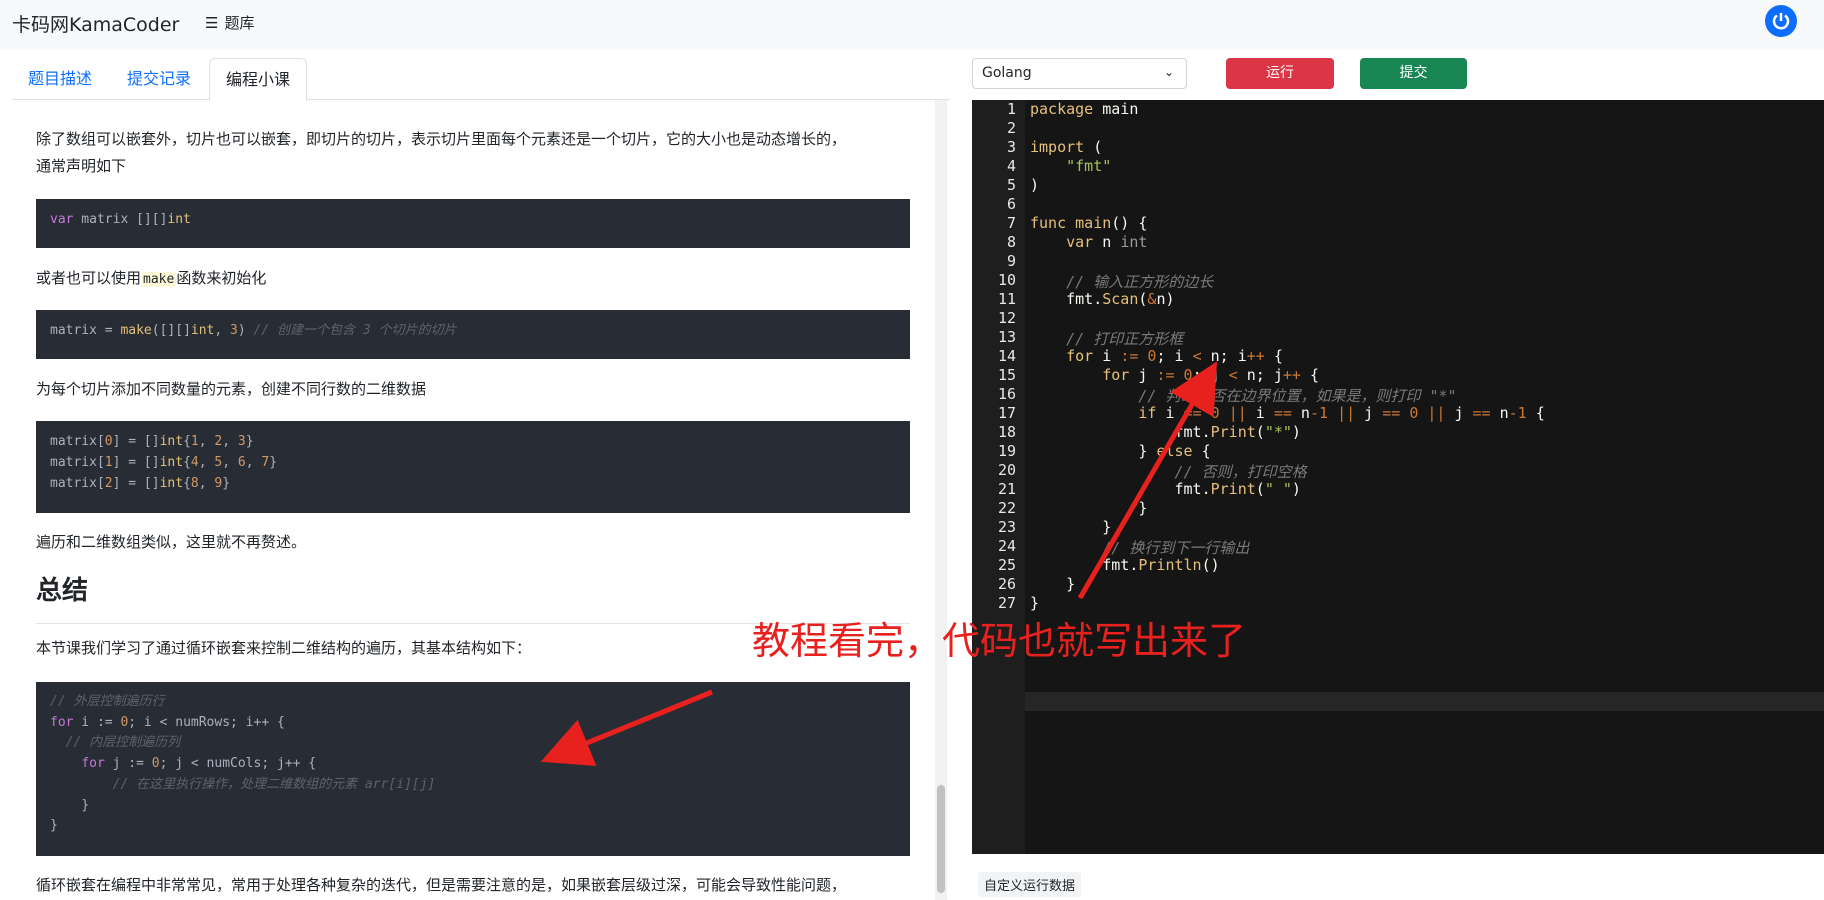  I want to click on arrow-to-editor, so click(1147, 480).